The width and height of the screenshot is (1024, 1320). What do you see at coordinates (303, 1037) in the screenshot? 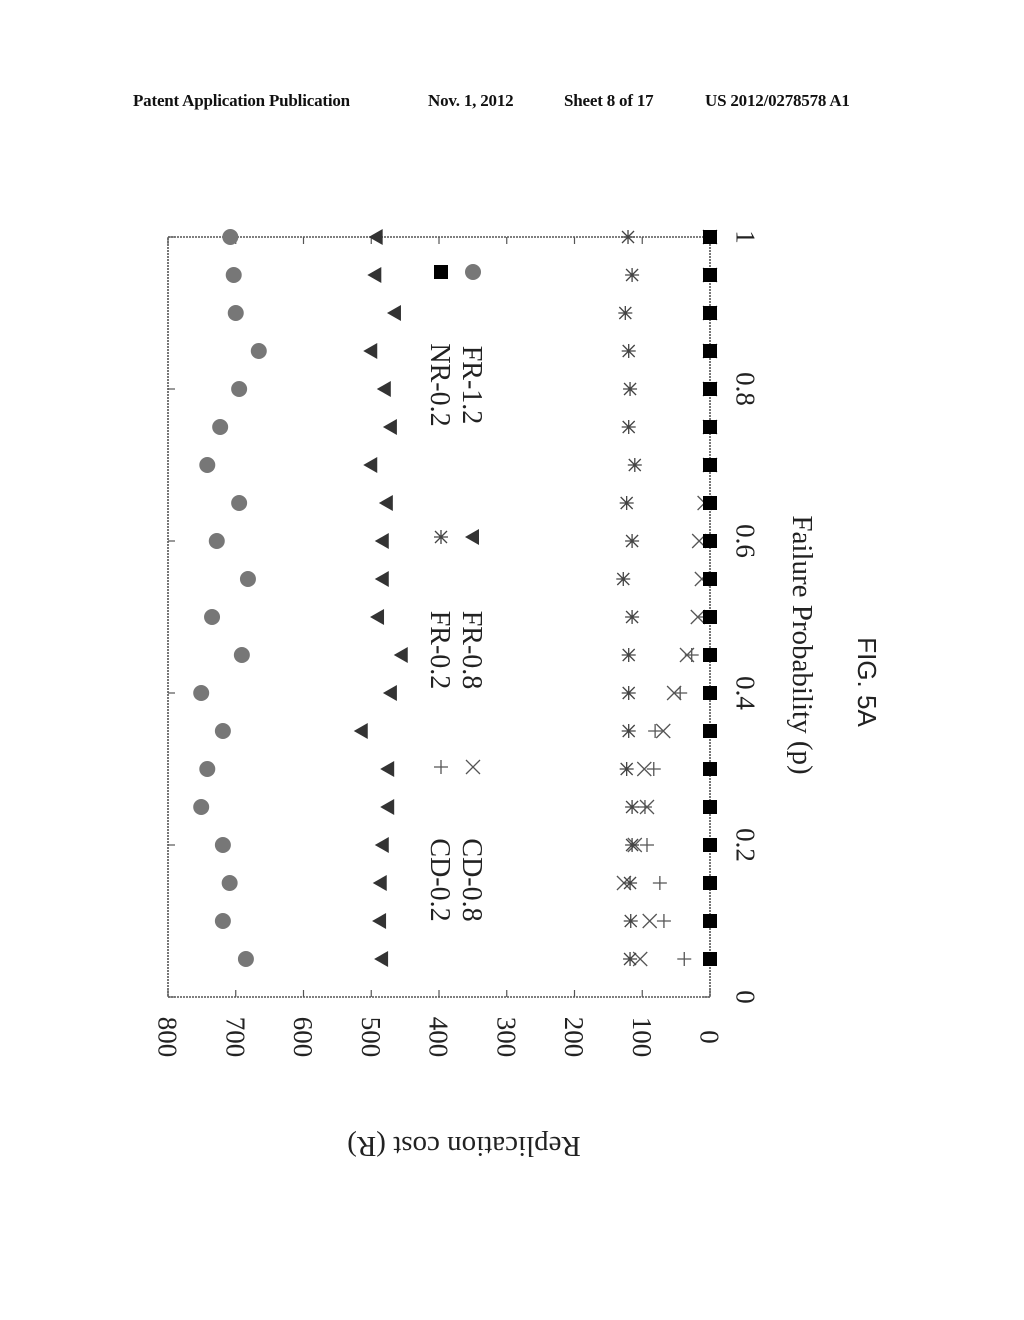
I see `y-tick-label: 600` at bounding box center [303, 1037].